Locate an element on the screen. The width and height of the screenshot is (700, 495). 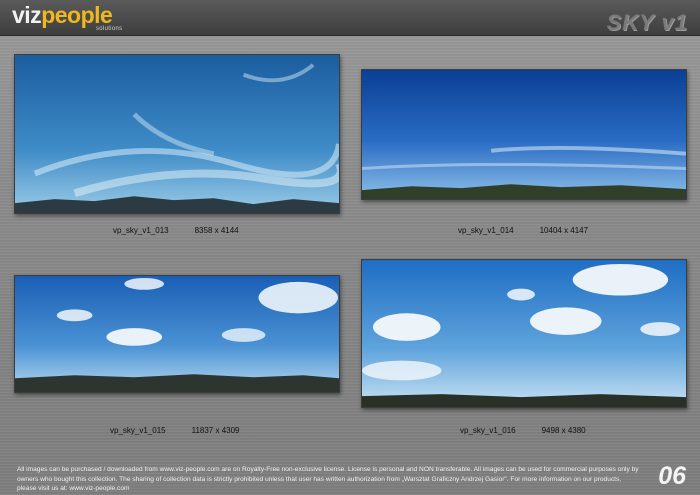
image-dimensions: 8358 x 4144 is located at coordinates (216, 230).